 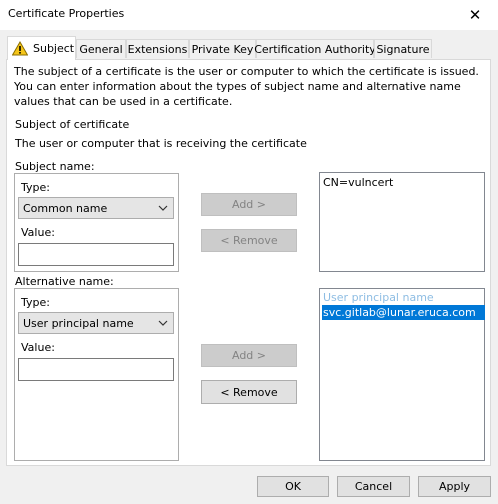 I want to click on cancel-label: Cancel, so click(x=373, y=486).